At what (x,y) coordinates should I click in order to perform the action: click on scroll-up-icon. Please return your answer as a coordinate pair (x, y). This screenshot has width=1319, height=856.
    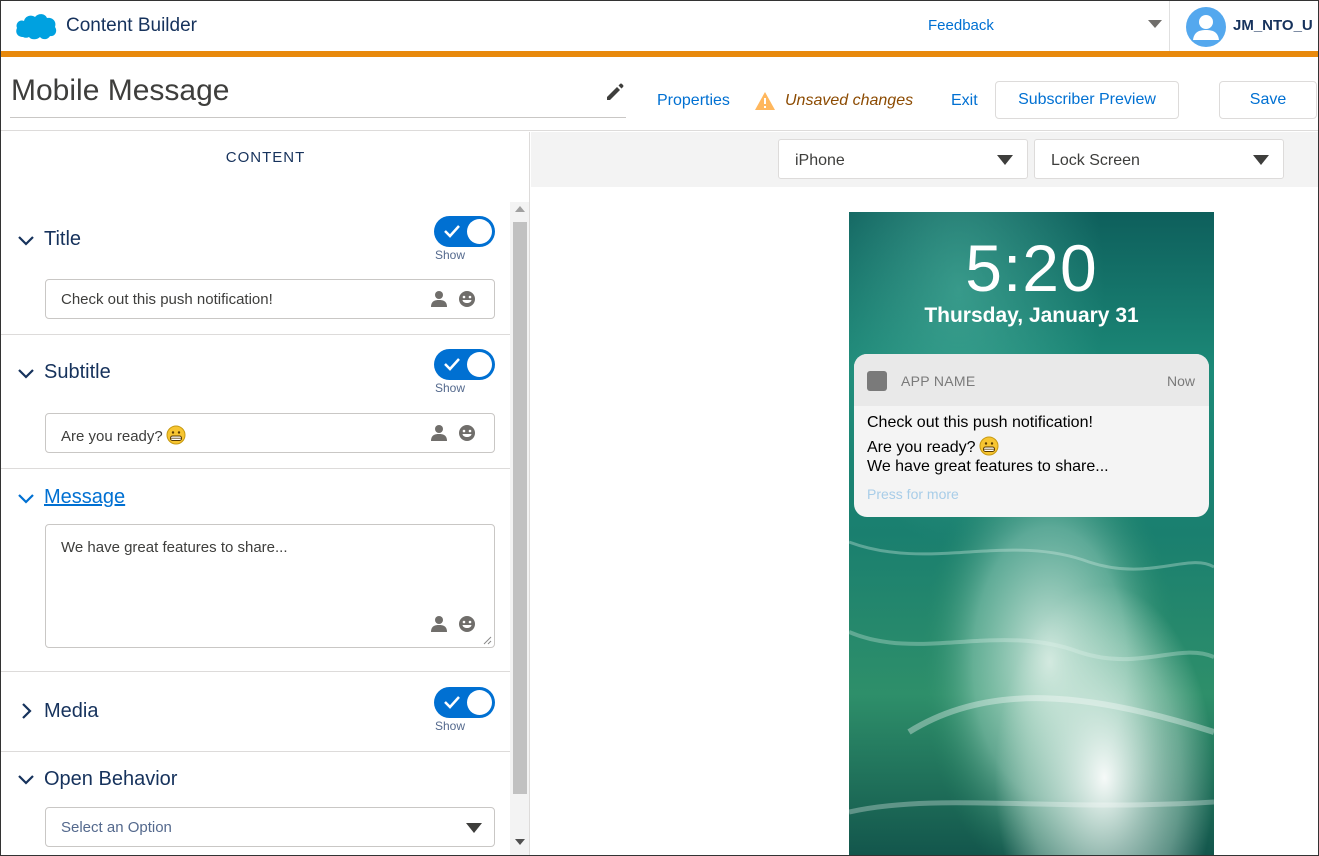
    Looking at the image, I should click on (520, 209).